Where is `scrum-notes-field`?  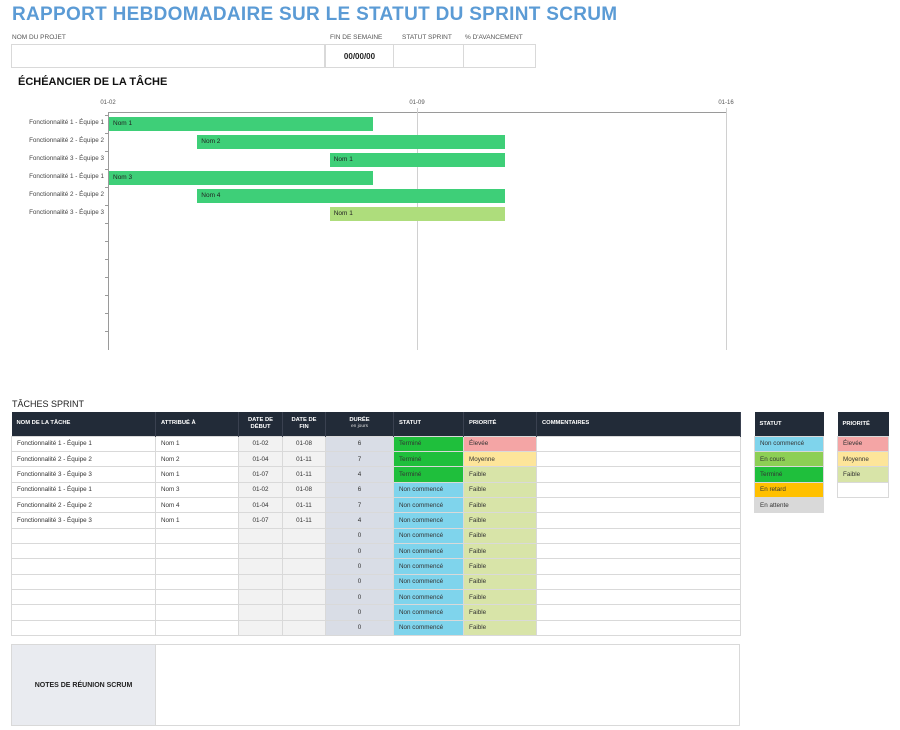 scrum-notes-field is located at coordinates (448, 685).